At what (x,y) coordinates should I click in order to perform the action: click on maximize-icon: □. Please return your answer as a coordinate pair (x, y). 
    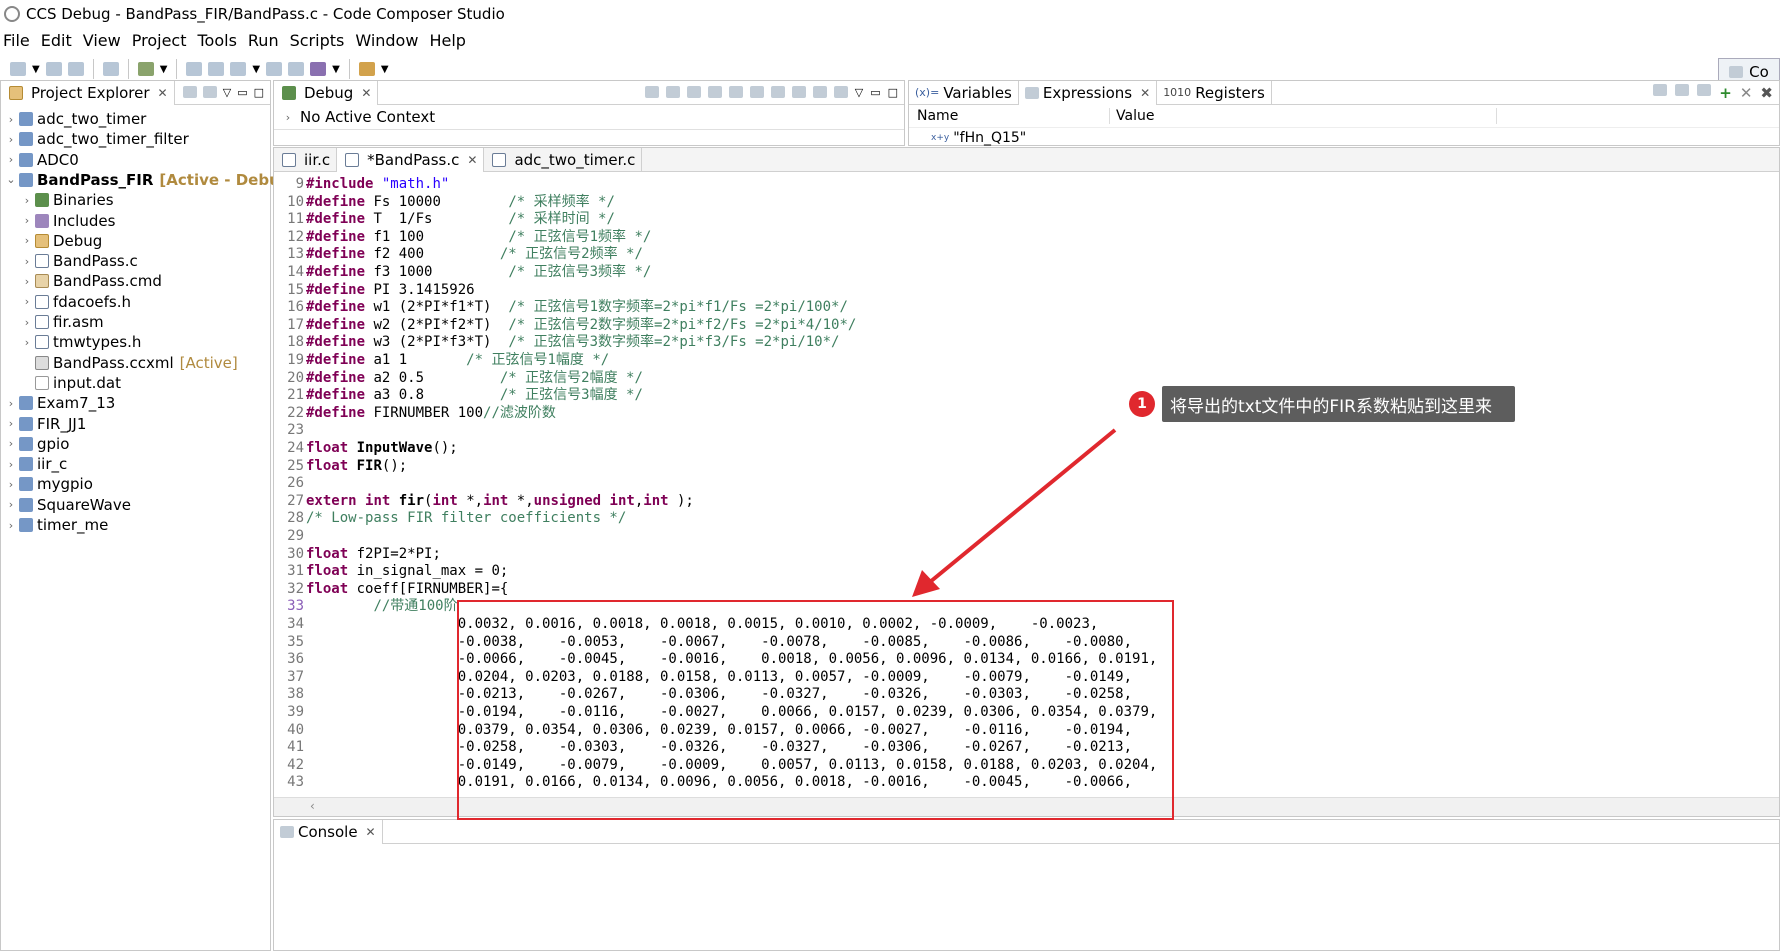
    Looking at the image, I should click on (259, 92).